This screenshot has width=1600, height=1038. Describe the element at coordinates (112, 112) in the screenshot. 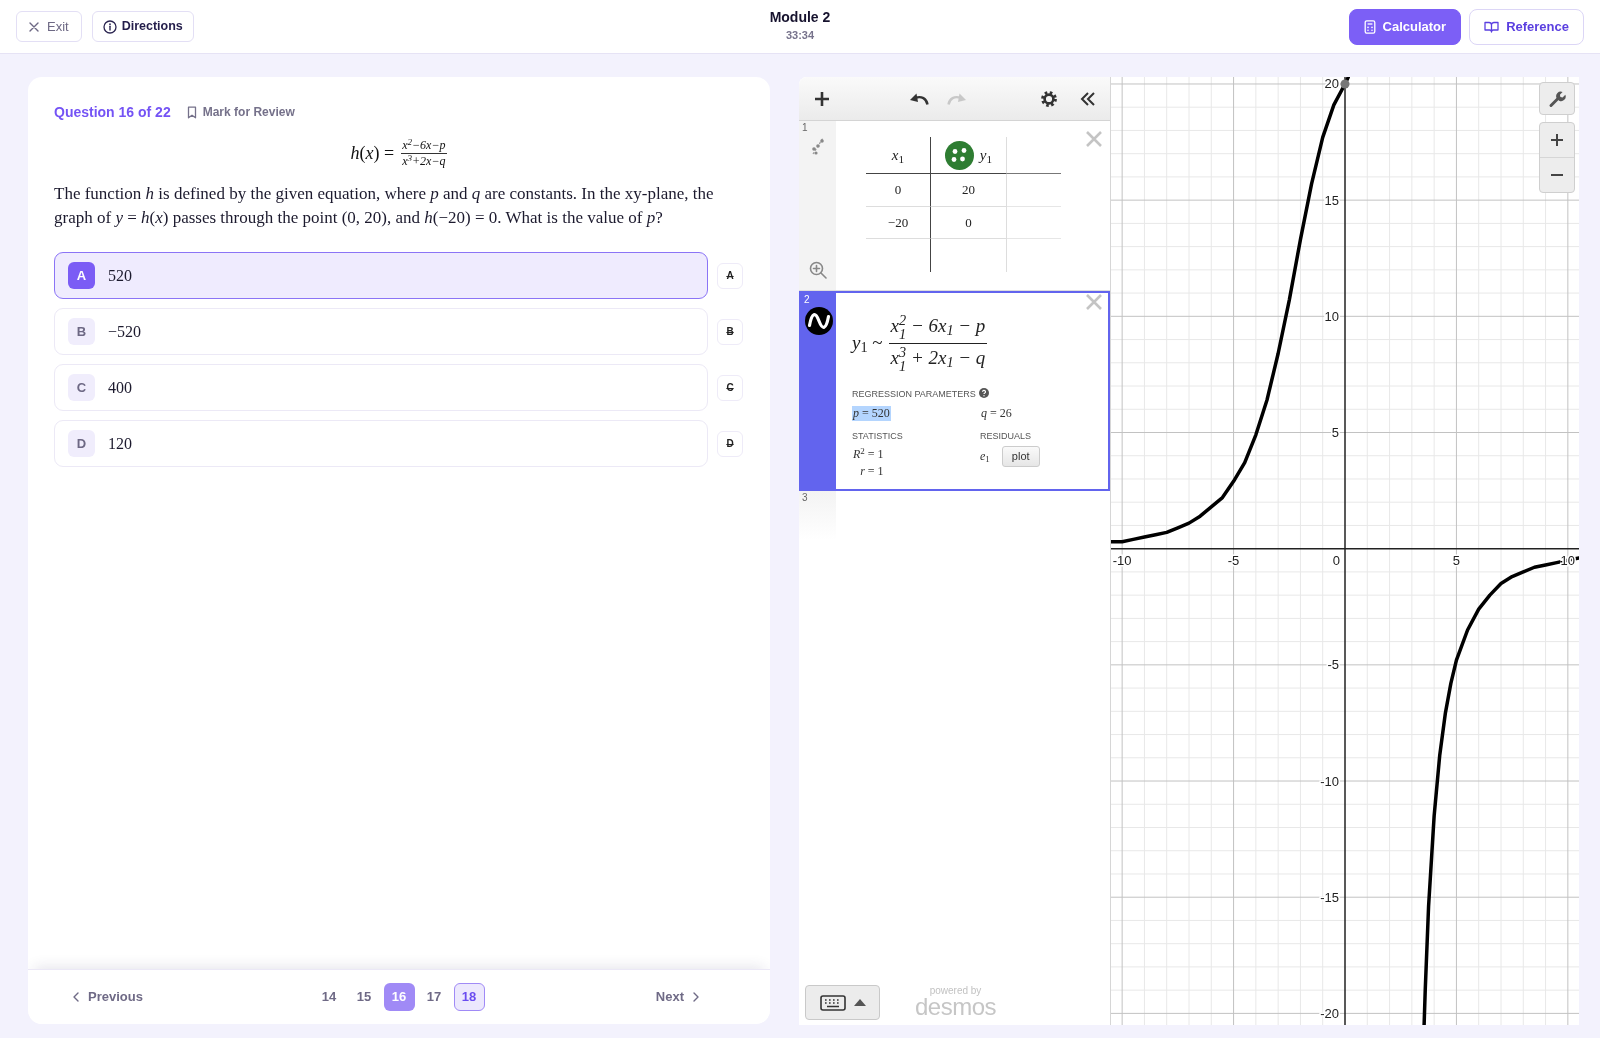

I see `question-number: Question 16 of 22` at that location.